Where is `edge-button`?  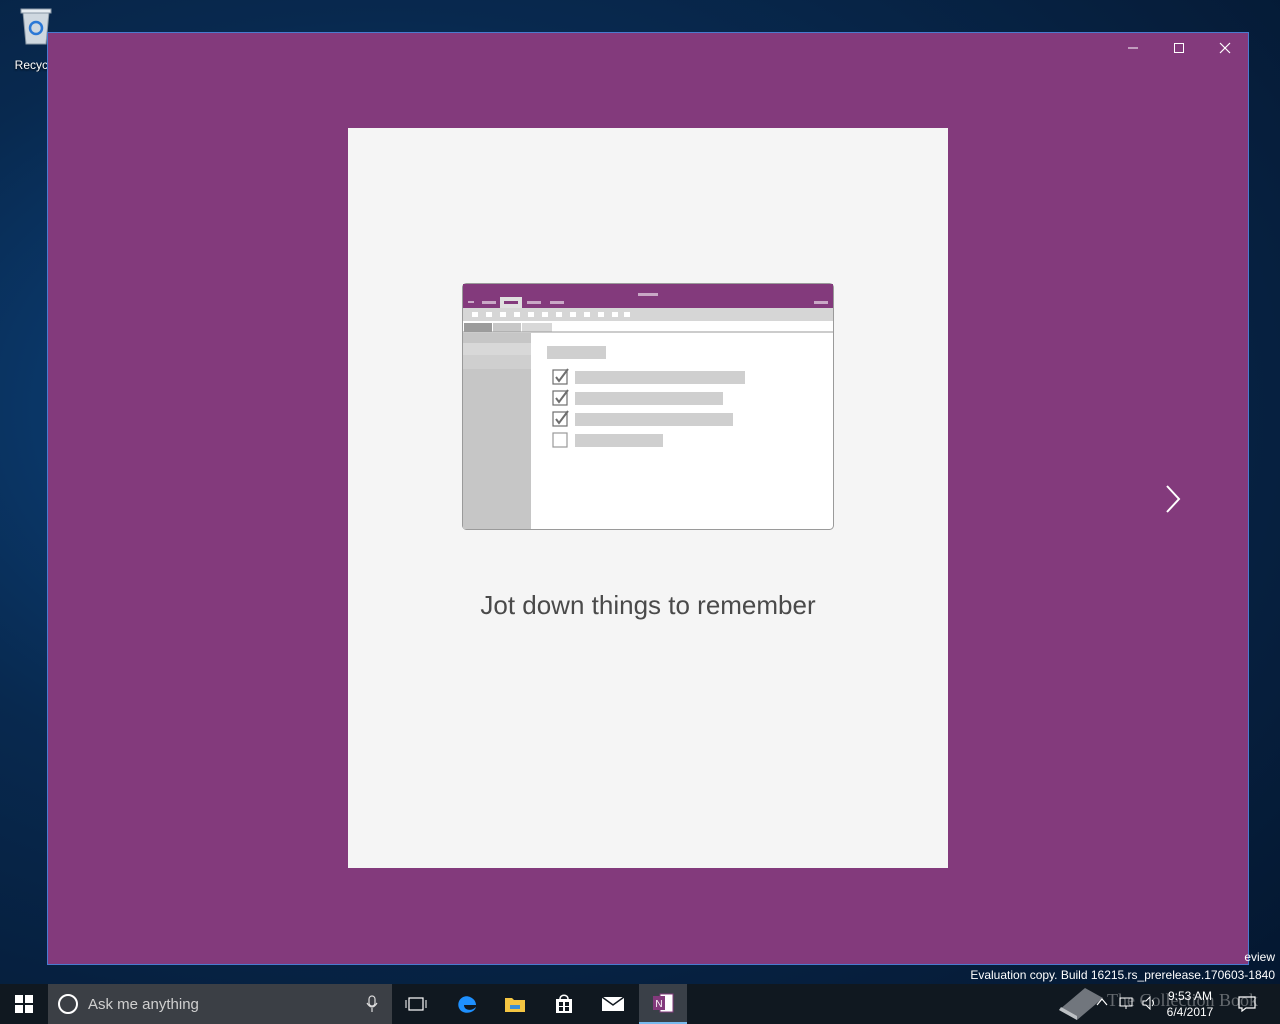 edge-button is located at coordinates (467, 1004).